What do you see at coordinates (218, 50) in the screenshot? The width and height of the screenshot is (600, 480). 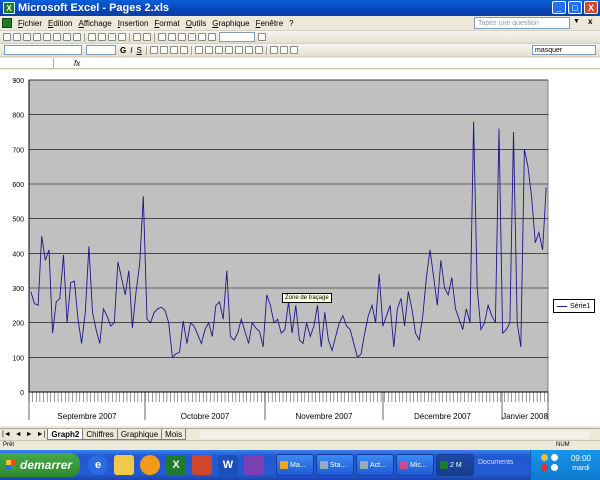 I see `thousands-icon` at bounding box center [218, 50].